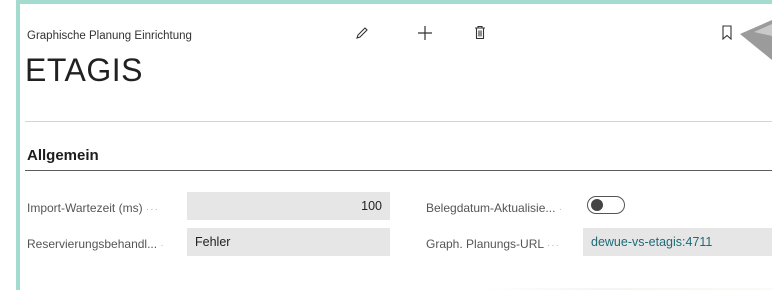 The width and height of the screenshot is (772, 290). I want to click on header-divider, so click(398, 121).